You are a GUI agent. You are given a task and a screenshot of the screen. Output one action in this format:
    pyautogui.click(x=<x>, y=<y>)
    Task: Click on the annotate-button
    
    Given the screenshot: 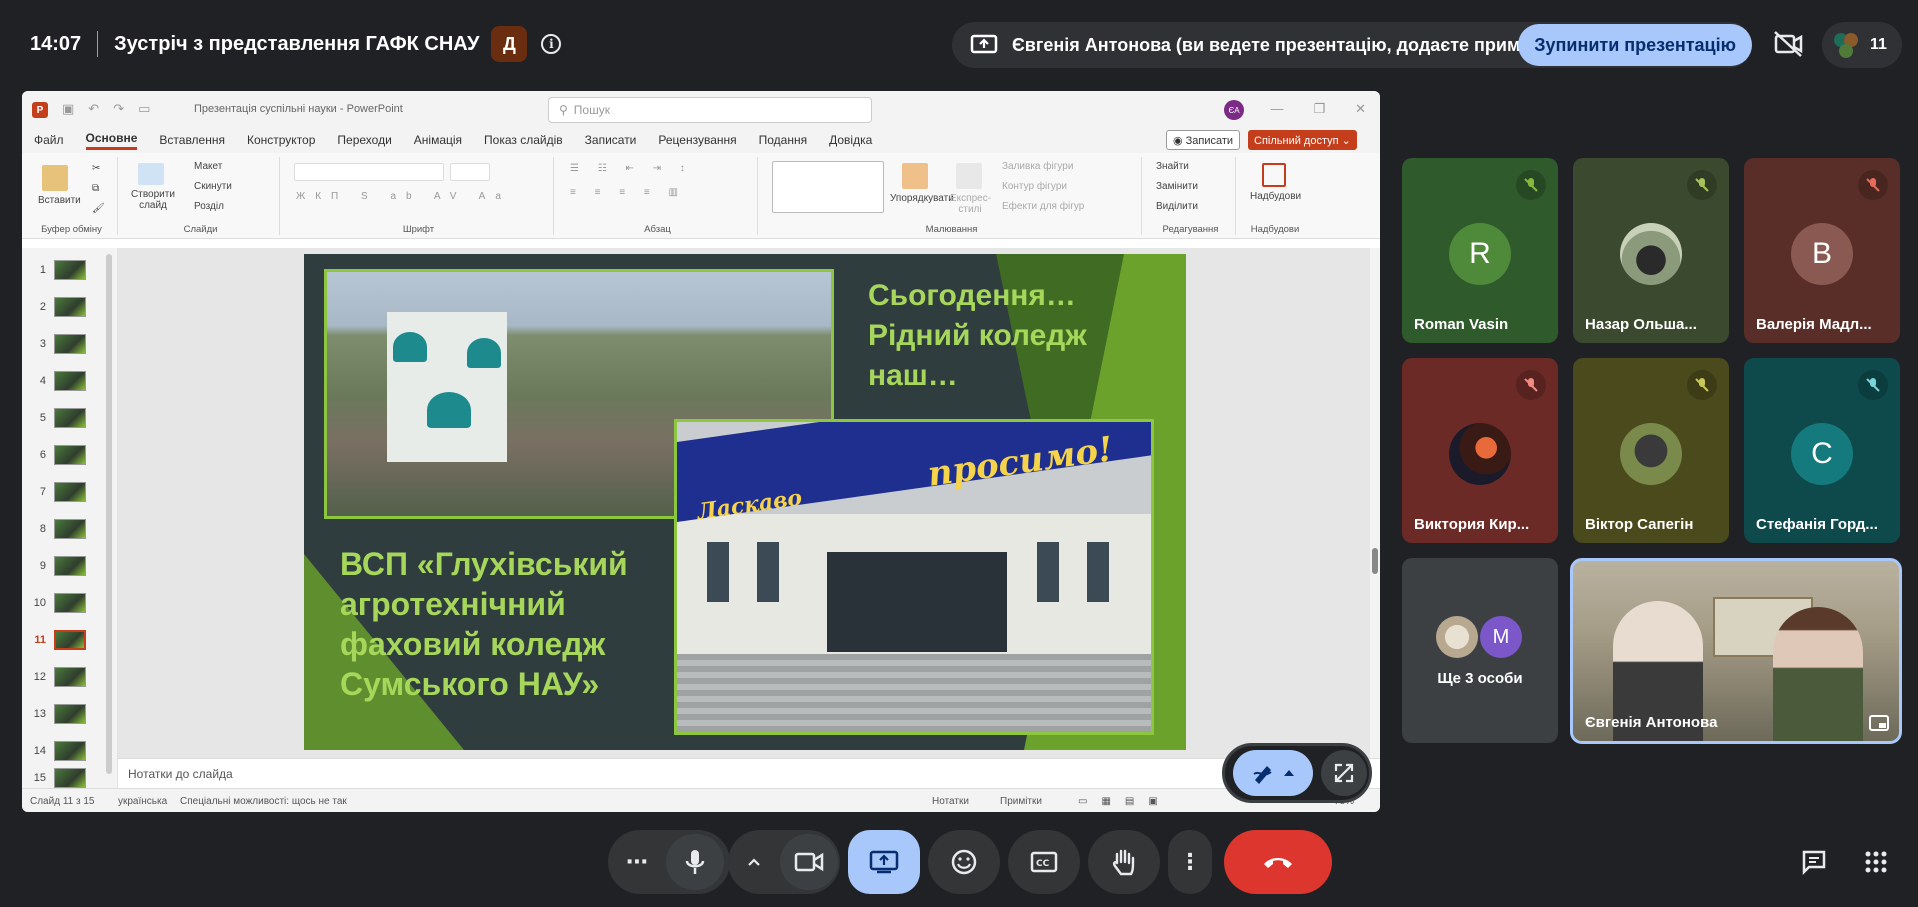 What is the action you would take?
    pyautogui.click(x=1273, y=773)
    